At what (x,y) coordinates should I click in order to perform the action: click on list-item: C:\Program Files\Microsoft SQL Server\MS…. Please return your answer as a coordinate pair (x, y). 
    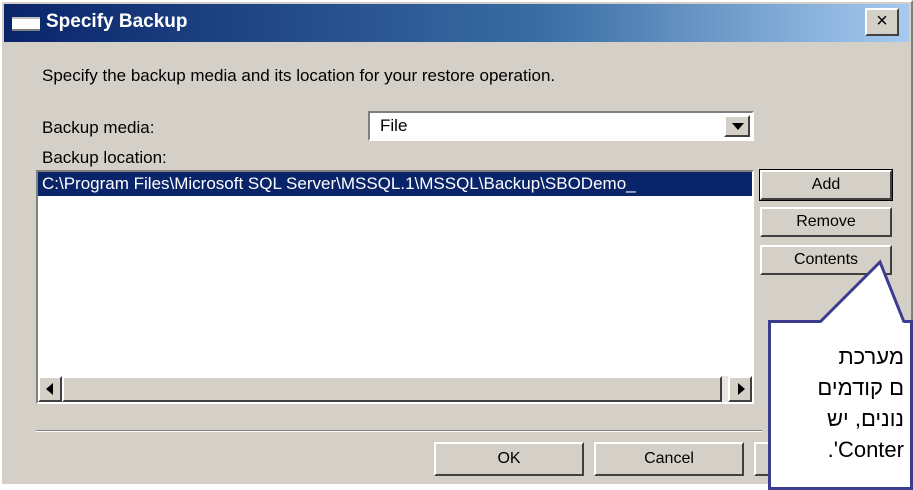
    Looking at the image, I should click on (395, 184).